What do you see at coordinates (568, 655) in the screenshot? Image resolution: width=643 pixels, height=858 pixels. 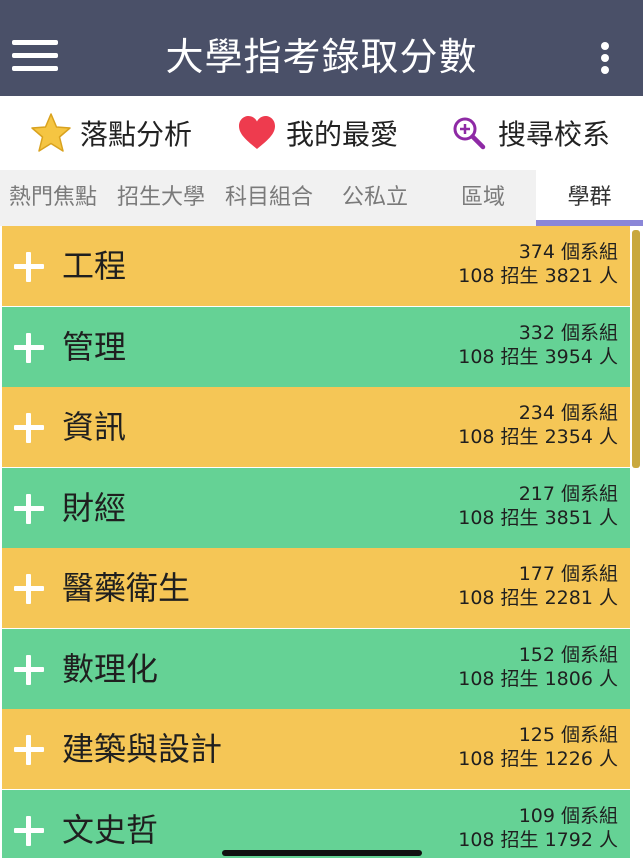 I see `department-count: 152 個系組` at bounding box center [568, 655].